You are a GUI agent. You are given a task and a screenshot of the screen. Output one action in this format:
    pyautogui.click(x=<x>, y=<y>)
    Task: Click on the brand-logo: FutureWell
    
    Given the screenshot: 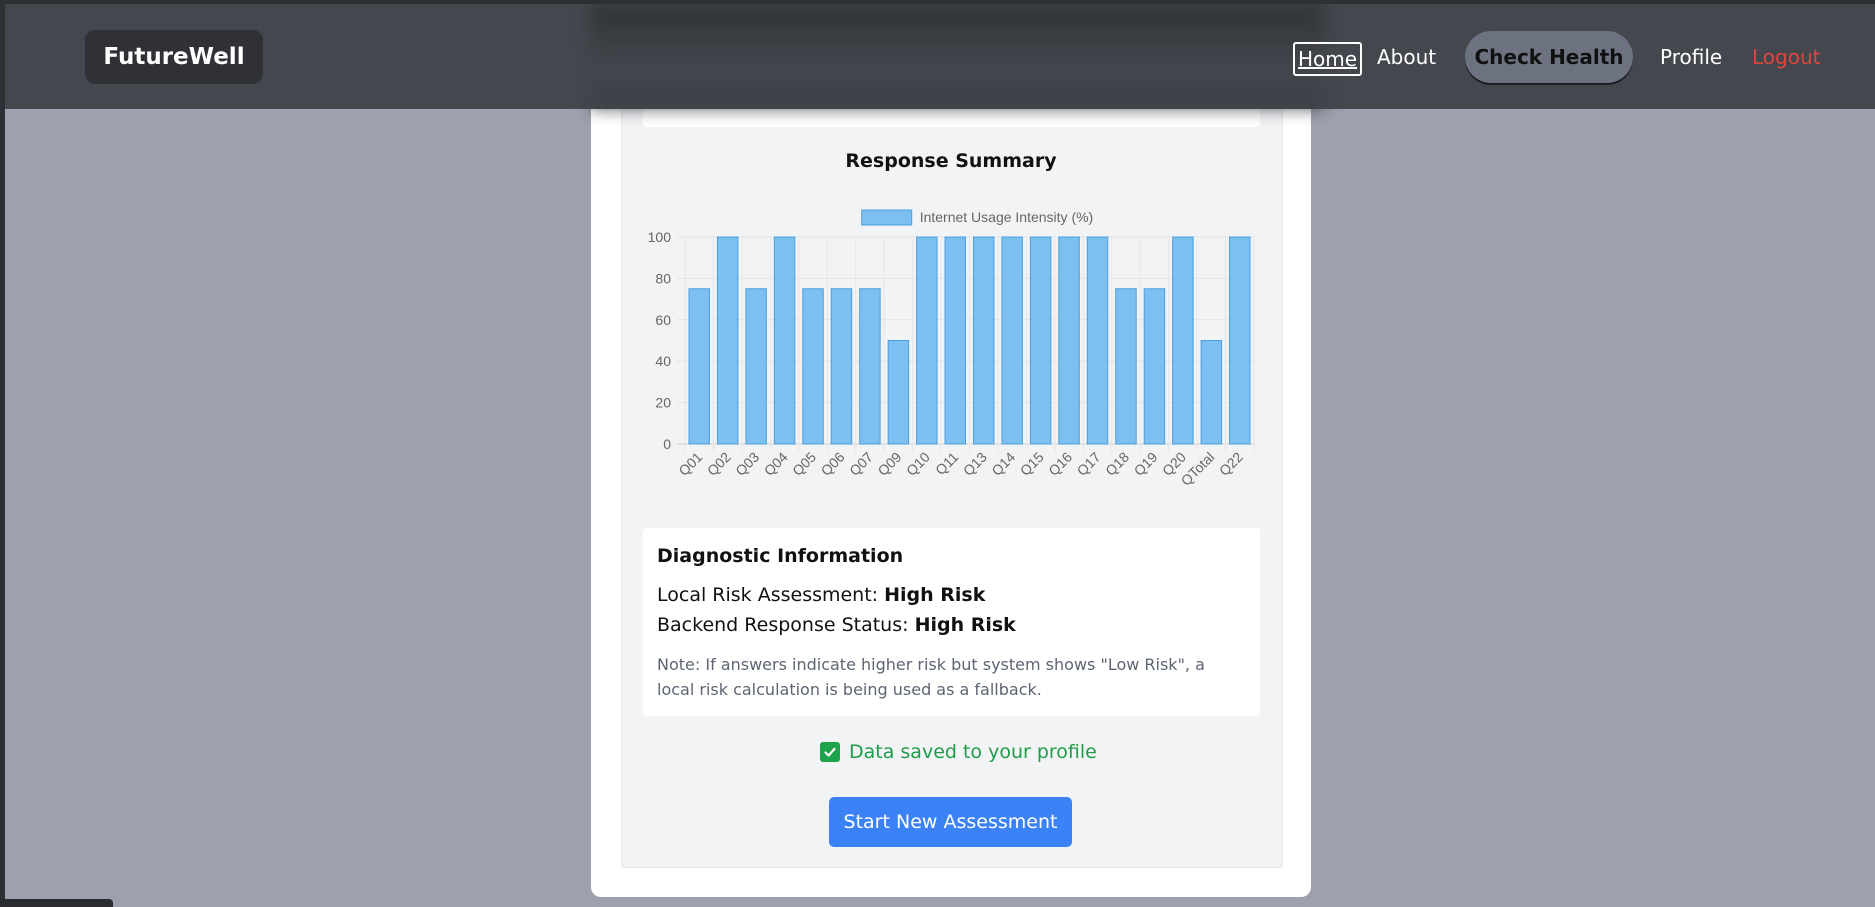 What is the action you would take?
    pyautogui.click(x=174, y=57)
    